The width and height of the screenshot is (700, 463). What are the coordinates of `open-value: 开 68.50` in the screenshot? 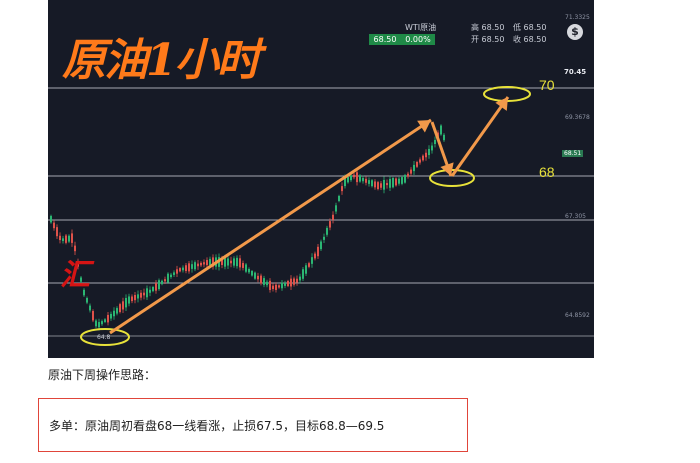 It's located at (488, 39).